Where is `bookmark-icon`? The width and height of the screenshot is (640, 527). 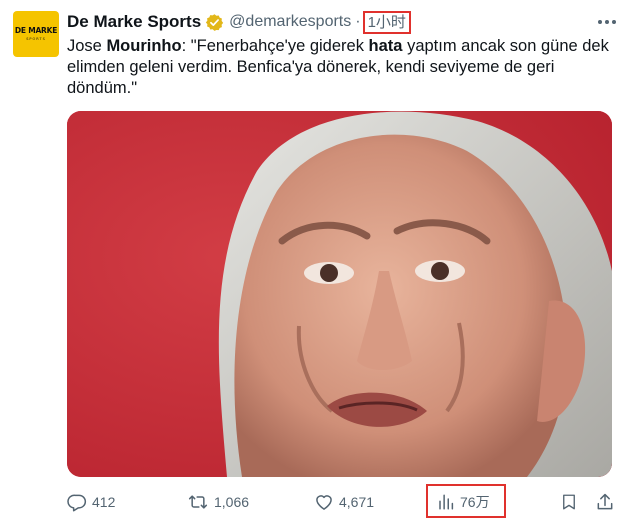 bookmark-icon is located at coordinates (569, 502).